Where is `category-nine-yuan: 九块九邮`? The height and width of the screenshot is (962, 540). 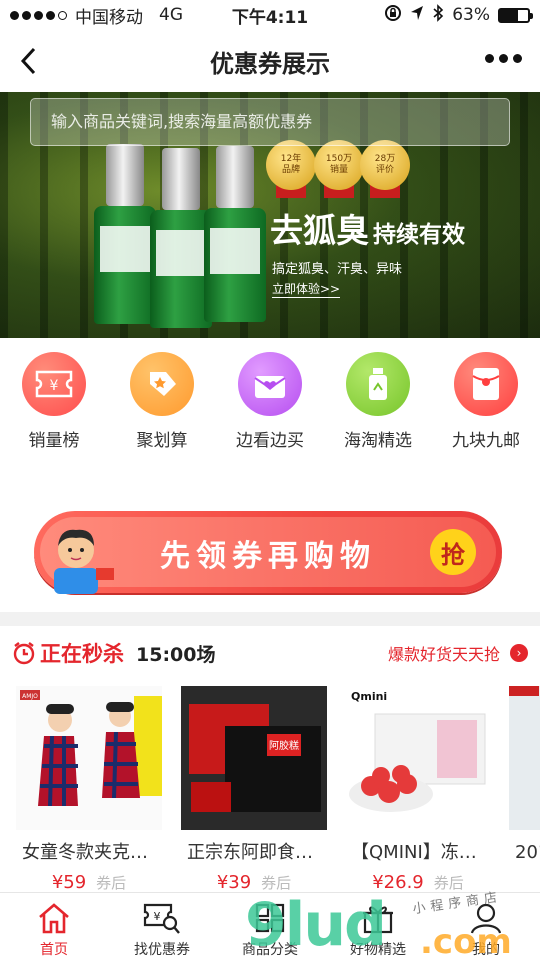 category-nine-yuan: 九块九邮 is located at coordinates (486, 407).